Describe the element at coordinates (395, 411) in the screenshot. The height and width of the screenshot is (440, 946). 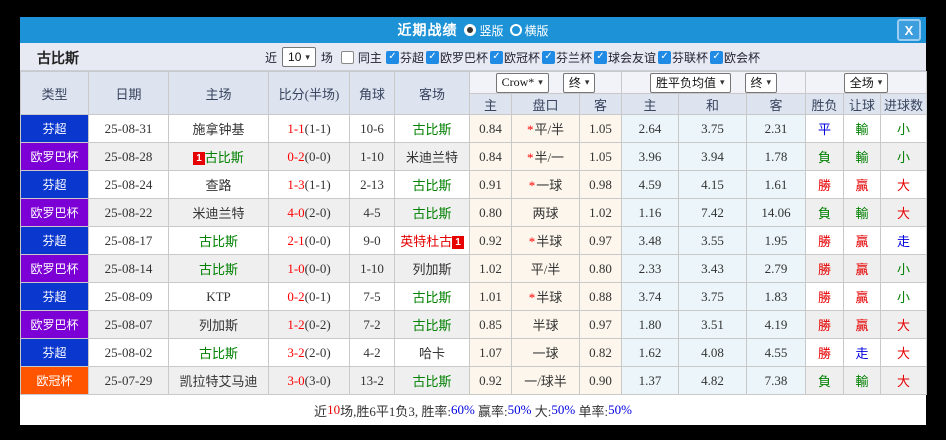
I see `summary-part: 场,胜6平1负3, 胜率:` at that location.